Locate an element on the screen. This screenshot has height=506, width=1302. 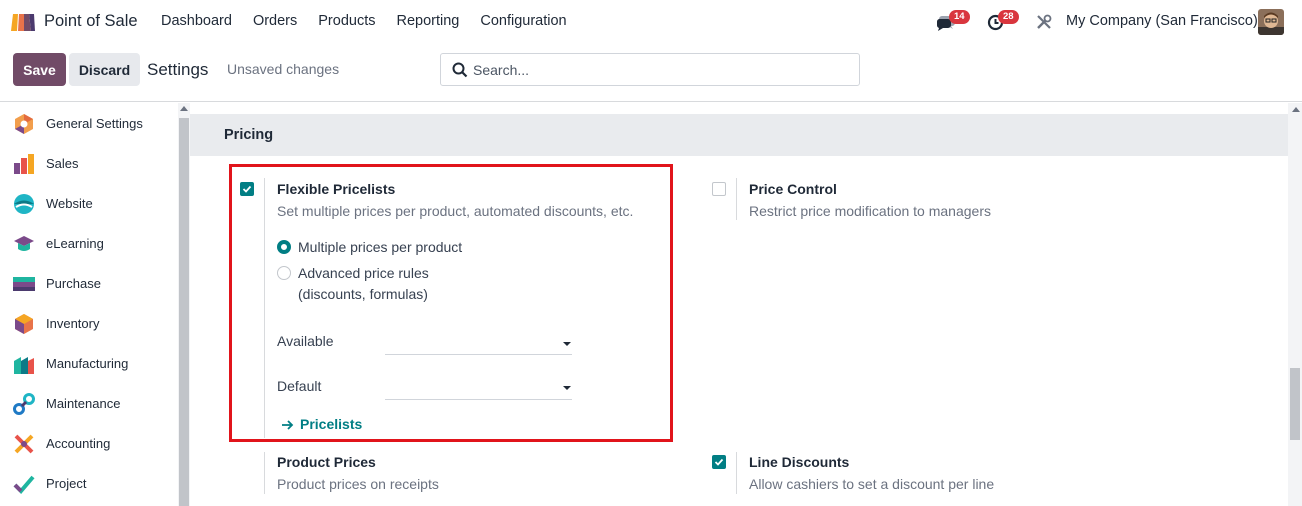
menu-products: Products is located at coordinates (346, 21).